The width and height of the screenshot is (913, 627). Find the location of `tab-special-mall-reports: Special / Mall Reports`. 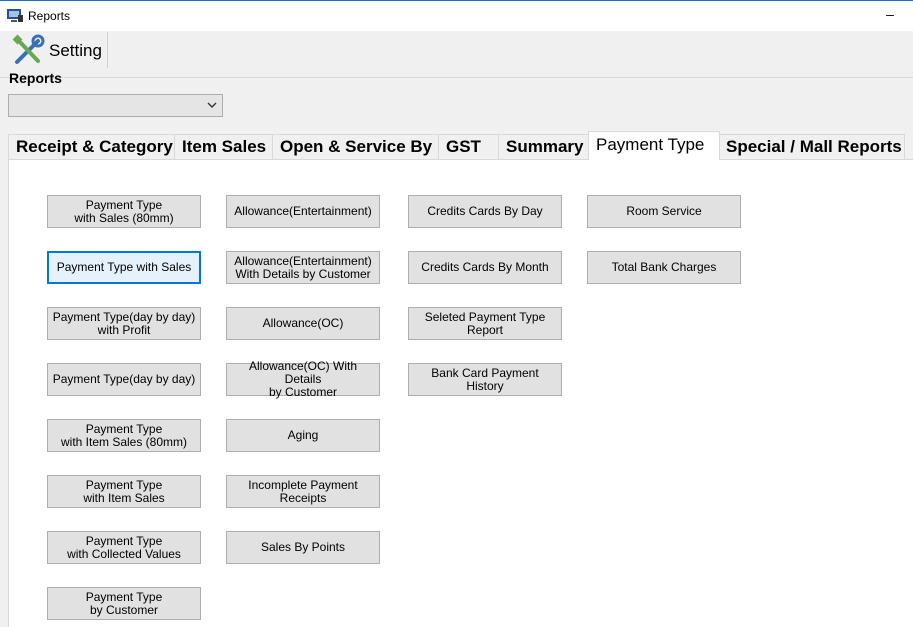

tab-special-mall-reports: Special / Mall Reports is located at coordinates (811, 146).